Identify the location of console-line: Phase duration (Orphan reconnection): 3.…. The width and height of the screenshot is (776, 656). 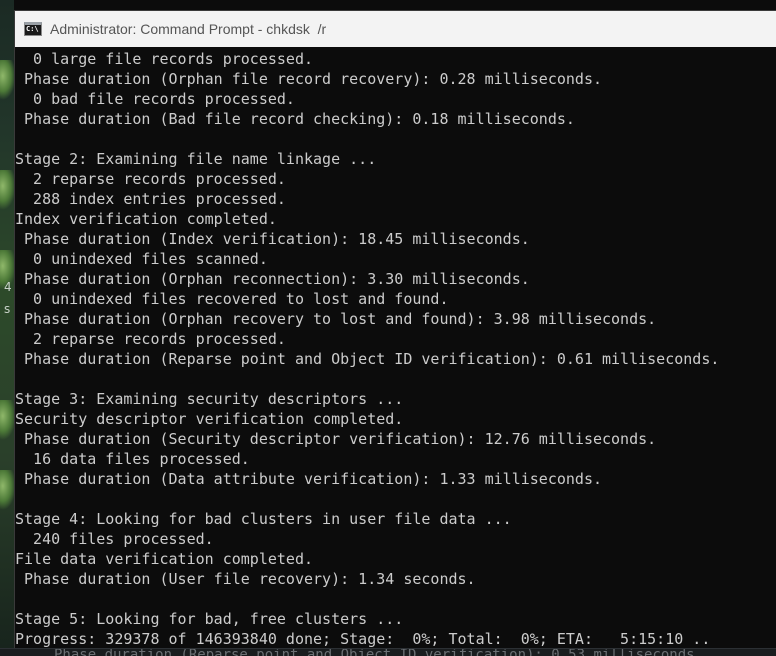
(272, 279).